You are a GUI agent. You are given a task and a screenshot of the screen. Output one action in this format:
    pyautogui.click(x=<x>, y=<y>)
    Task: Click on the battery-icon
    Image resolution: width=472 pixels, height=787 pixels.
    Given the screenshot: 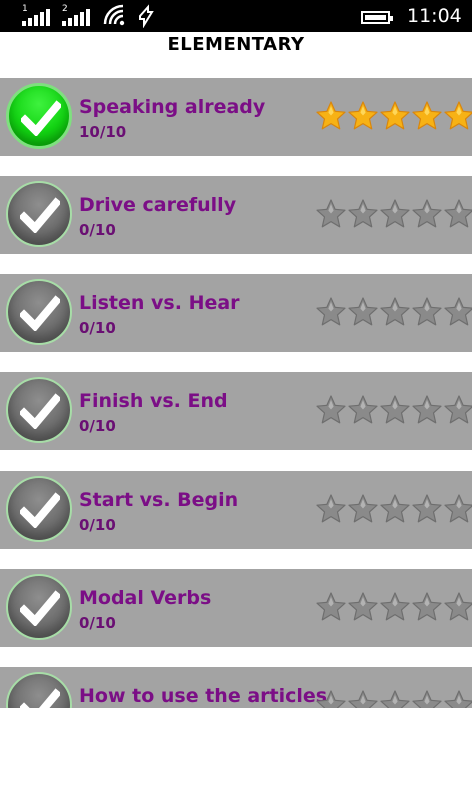 What is the action you would take?
    pyautogui.click(x=377, y=17)
    